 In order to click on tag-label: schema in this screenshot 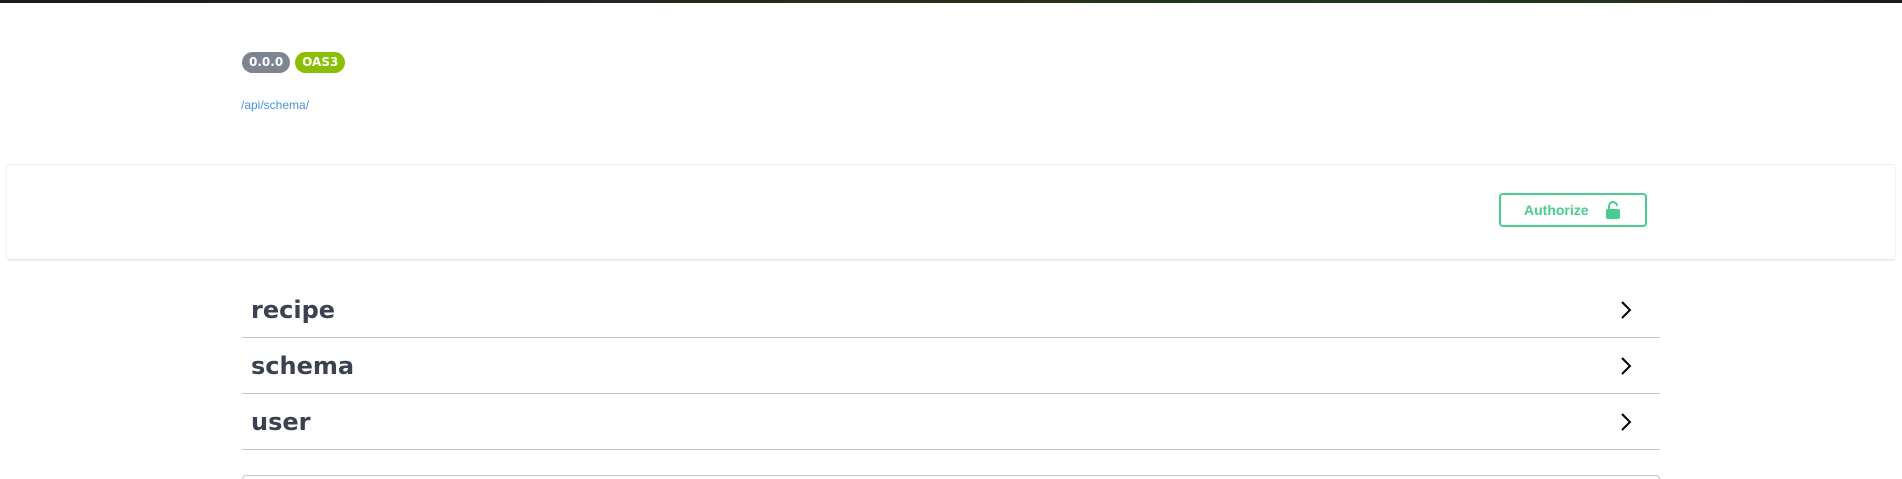, I will do `click(303, 365)`.